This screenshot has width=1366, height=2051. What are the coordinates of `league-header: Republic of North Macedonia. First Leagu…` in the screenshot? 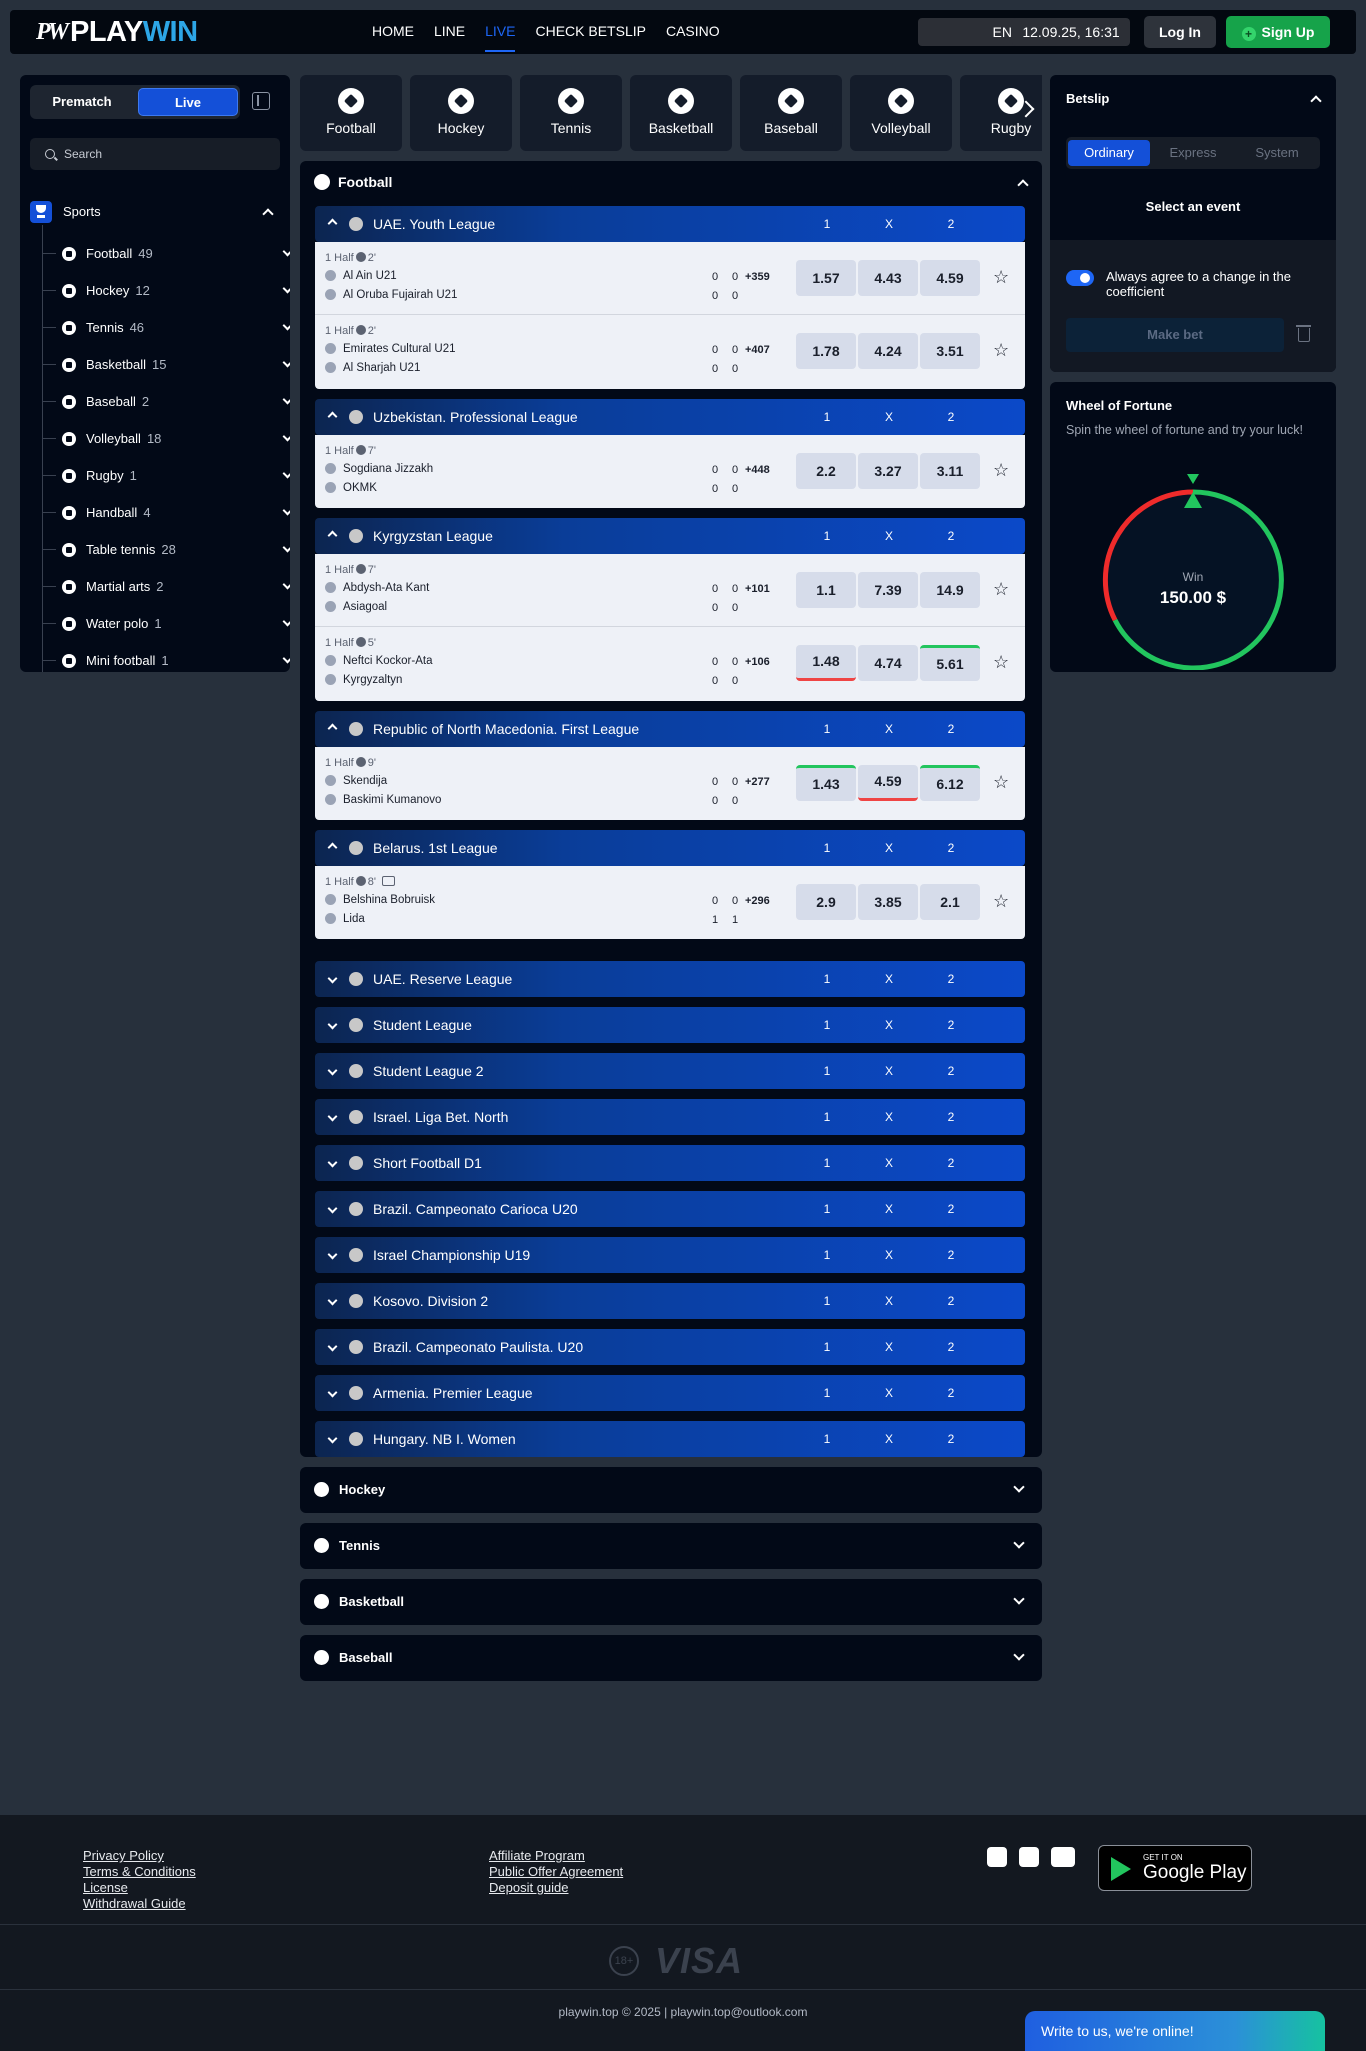 It's located at (670, 729).